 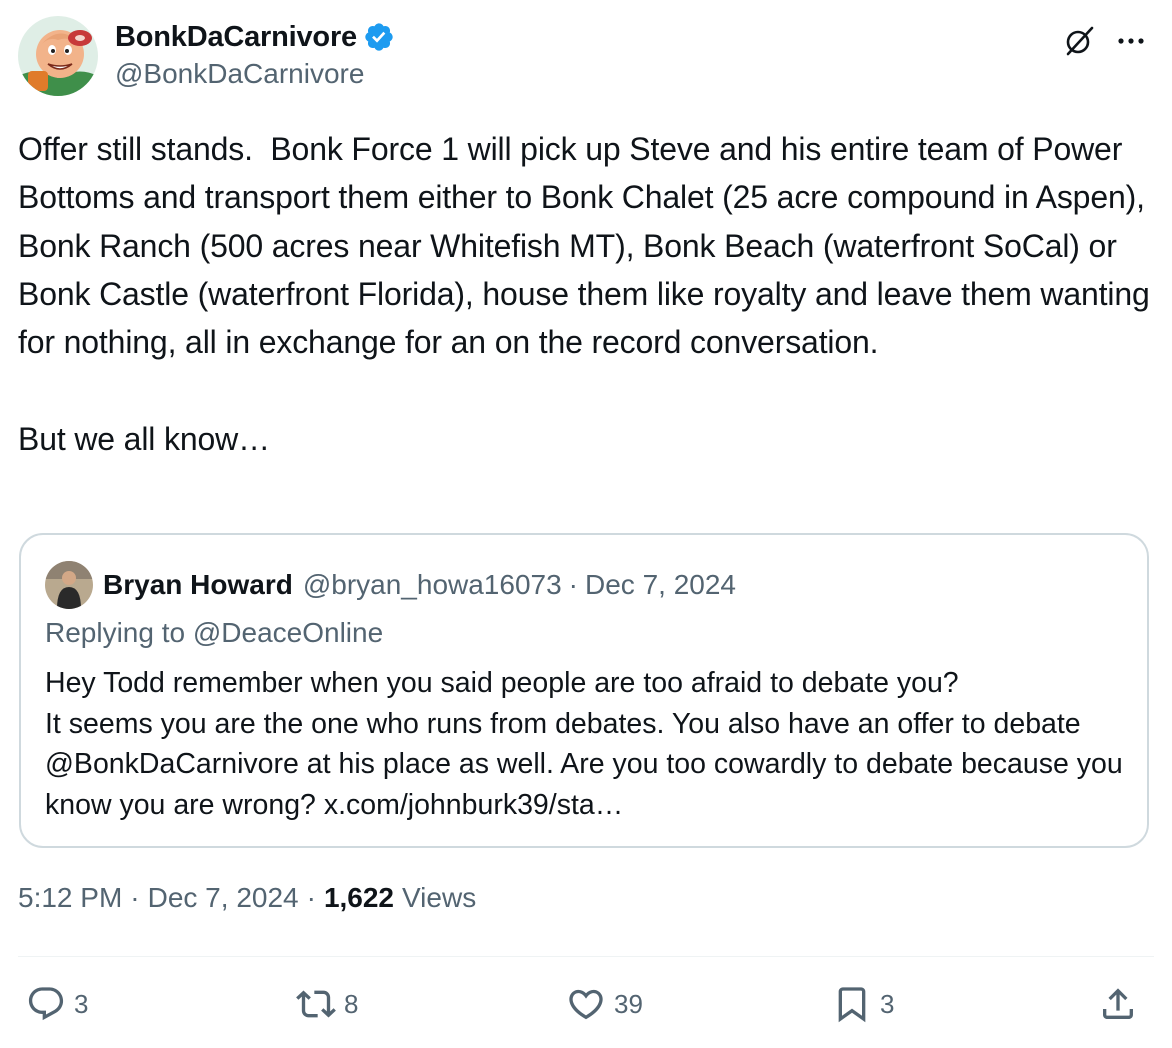 I want to click on repost-icon, so click(x=316, y=1004).